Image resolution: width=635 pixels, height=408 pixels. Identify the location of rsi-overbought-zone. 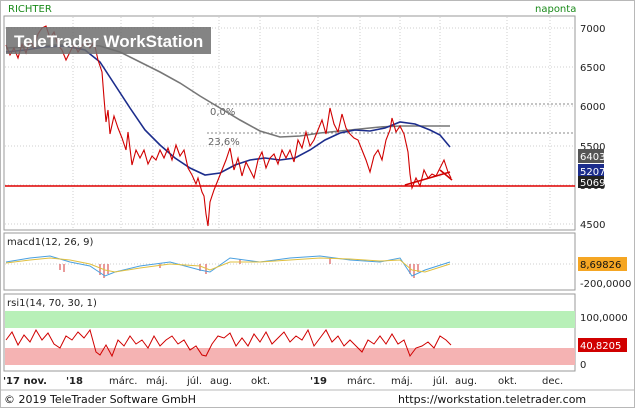
(290, 319).